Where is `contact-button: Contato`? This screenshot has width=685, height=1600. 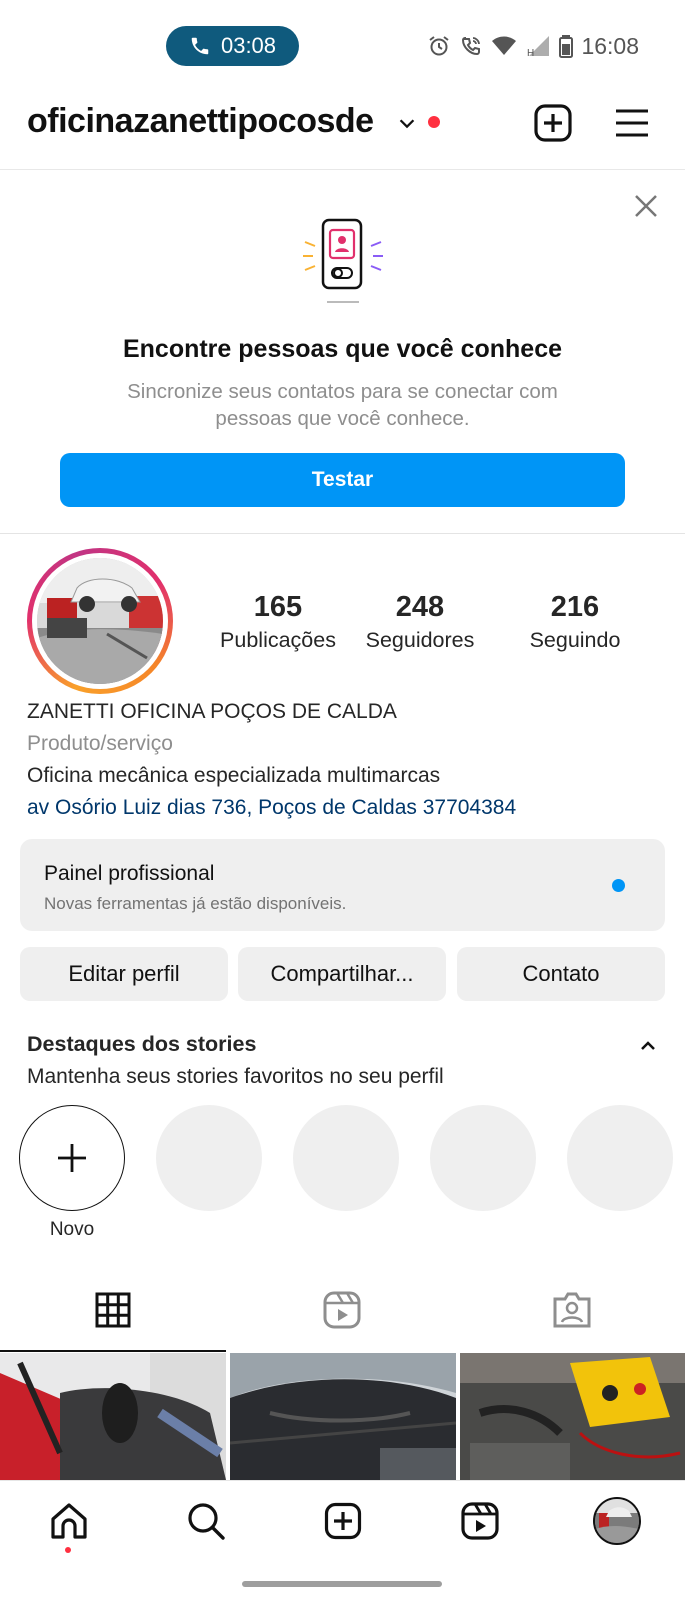 contact-button: Contato is located at coordinates (561, 974).